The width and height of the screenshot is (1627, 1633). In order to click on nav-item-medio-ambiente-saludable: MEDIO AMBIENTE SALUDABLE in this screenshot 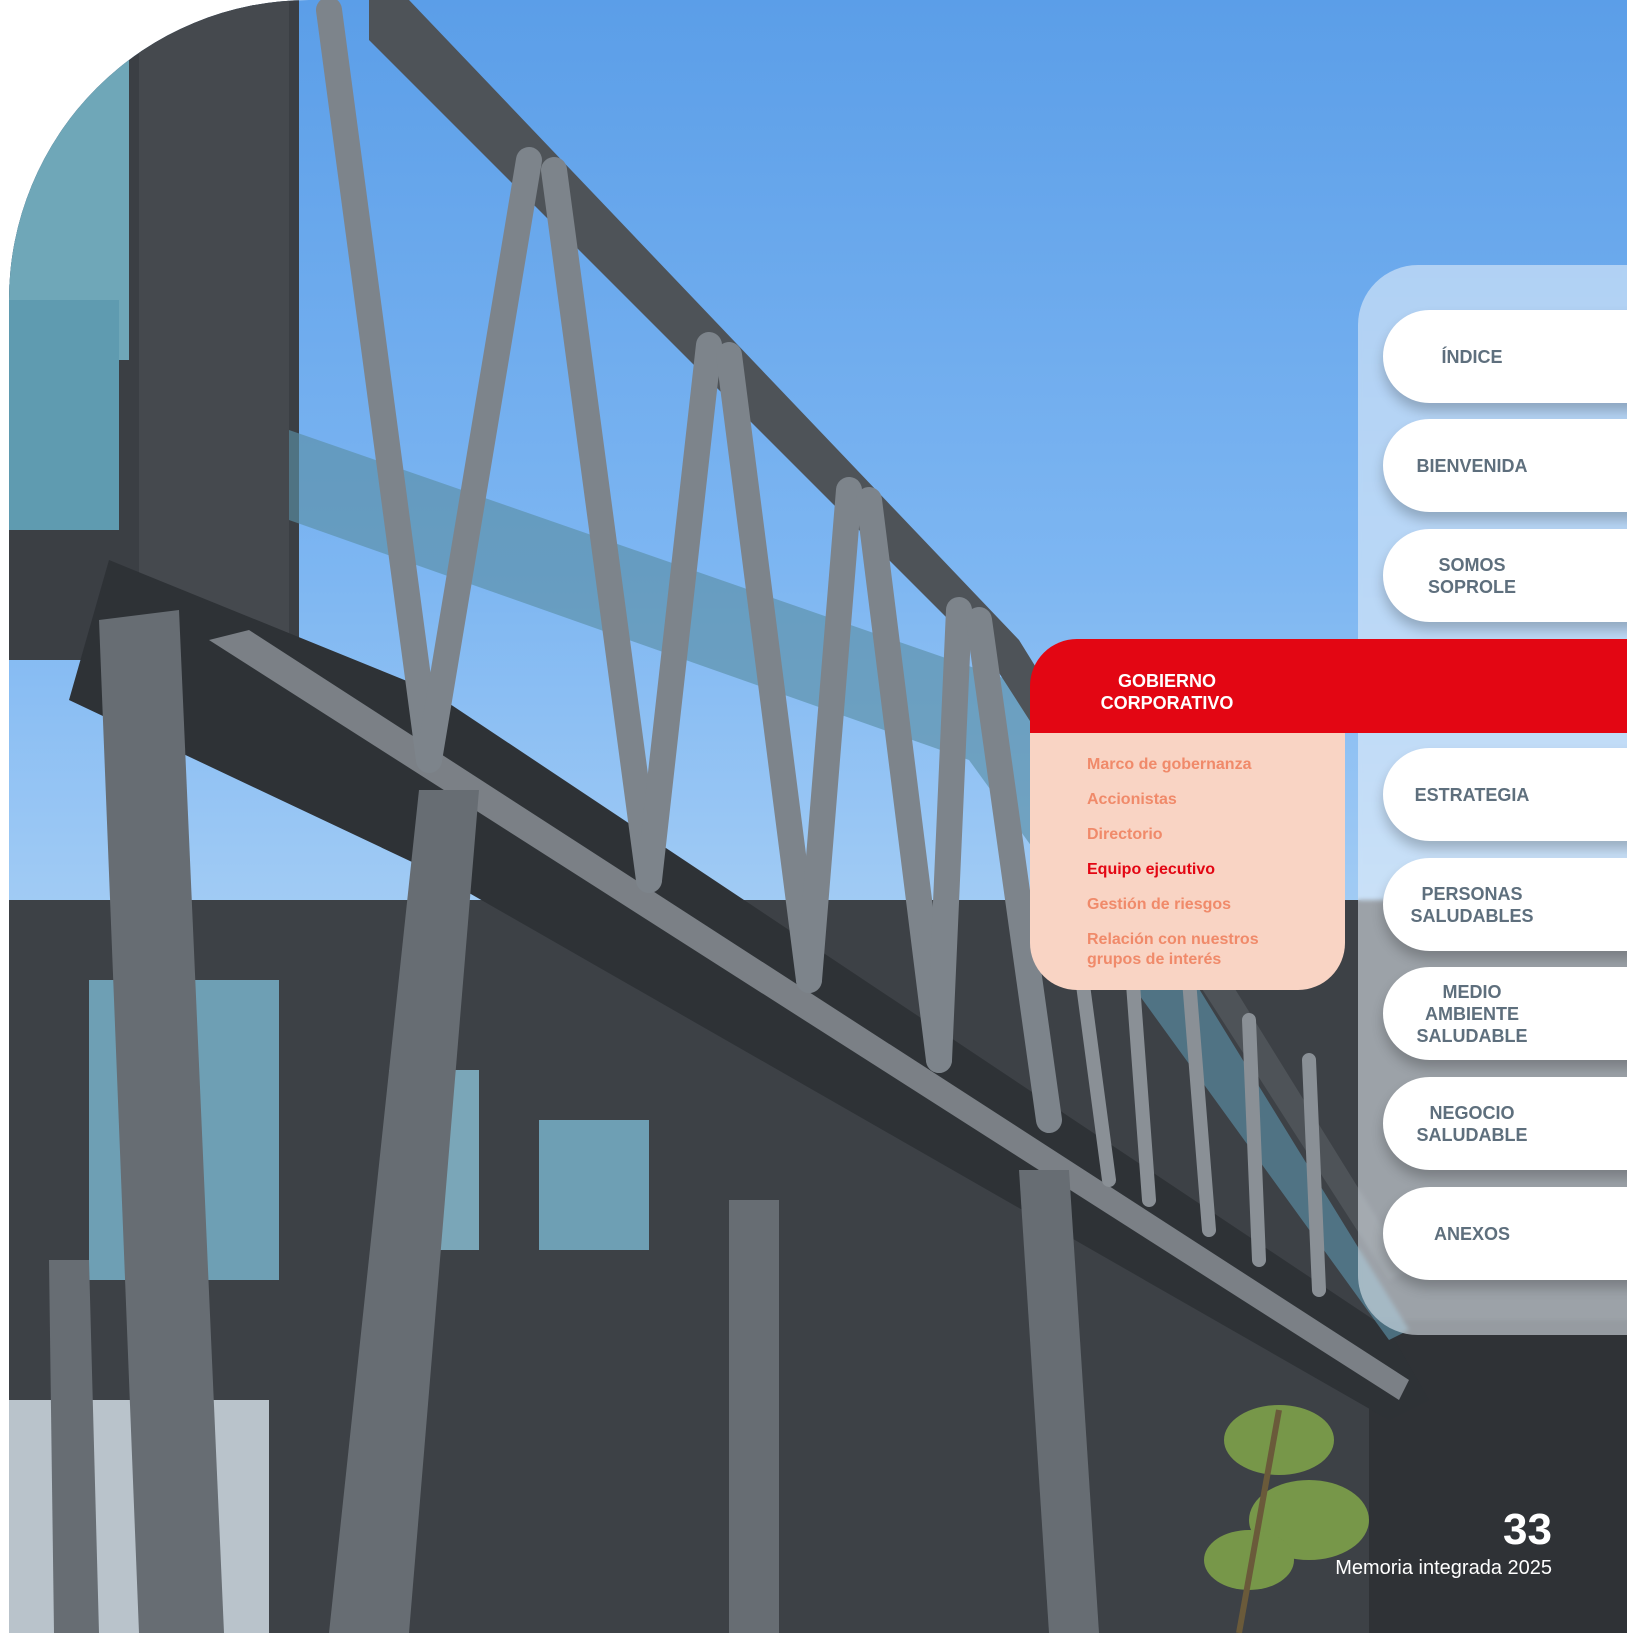, I will do `click(1505, 1013)`.